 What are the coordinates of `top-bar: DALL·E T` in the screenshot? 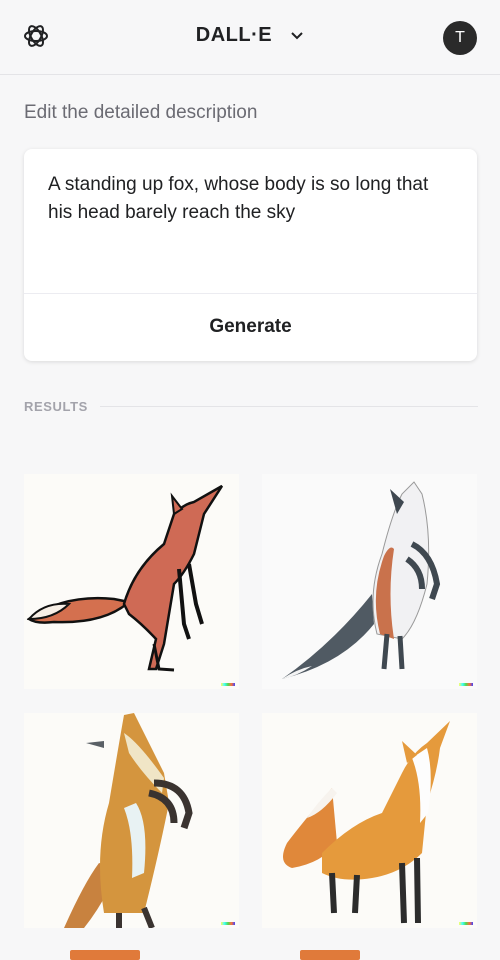 It's located at (250, 37).